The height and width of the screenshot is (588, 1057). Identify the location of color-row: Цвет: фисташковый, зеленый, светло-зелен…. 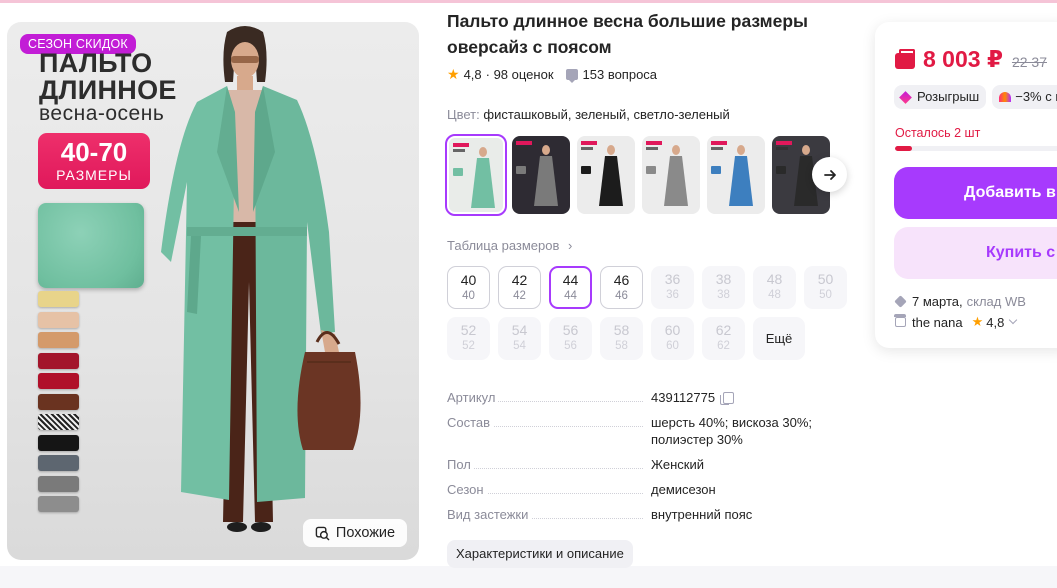
(588, 114).